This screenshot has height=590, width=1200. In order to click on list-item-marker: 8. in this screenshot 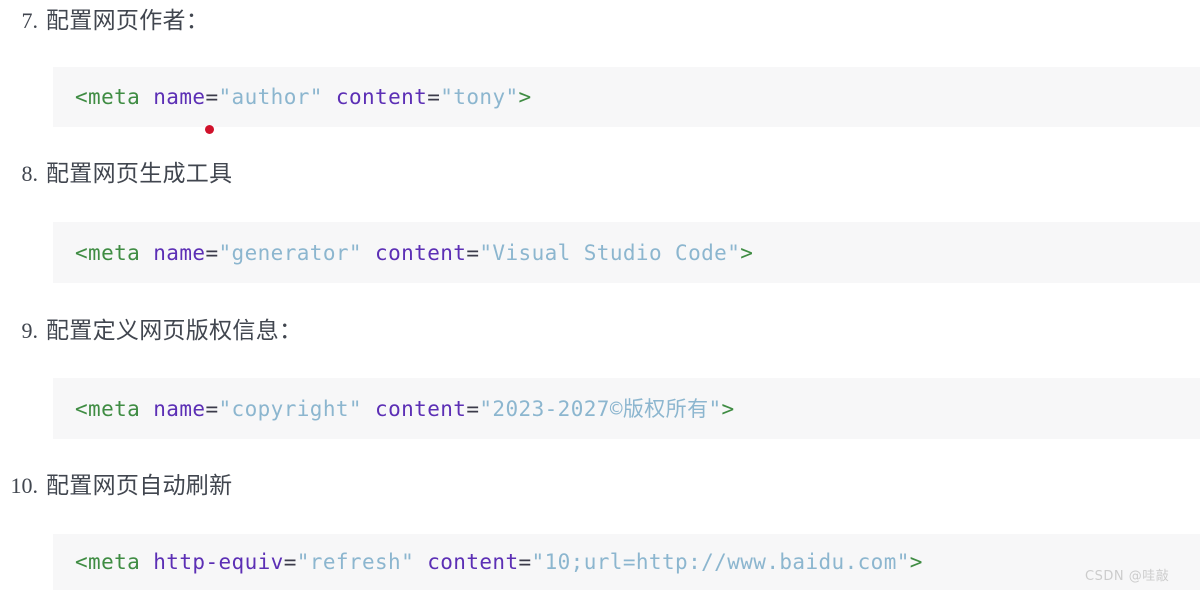, I will do `click(30, 173)`.